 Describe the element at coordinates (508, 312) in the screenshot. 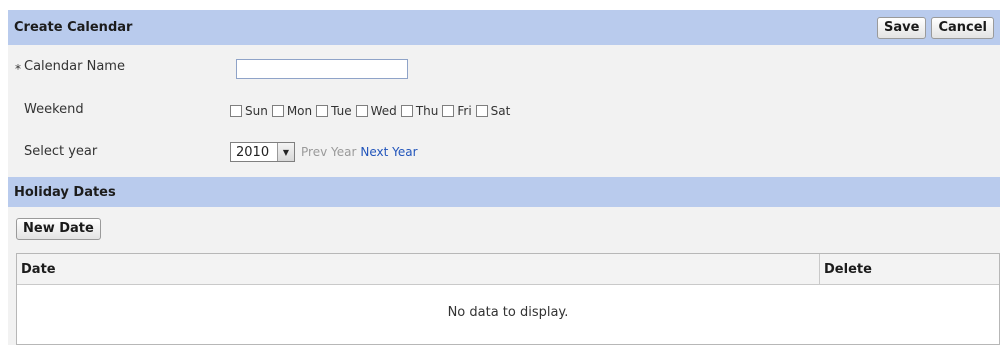

I see `empty-message: No data to display.` at that location.